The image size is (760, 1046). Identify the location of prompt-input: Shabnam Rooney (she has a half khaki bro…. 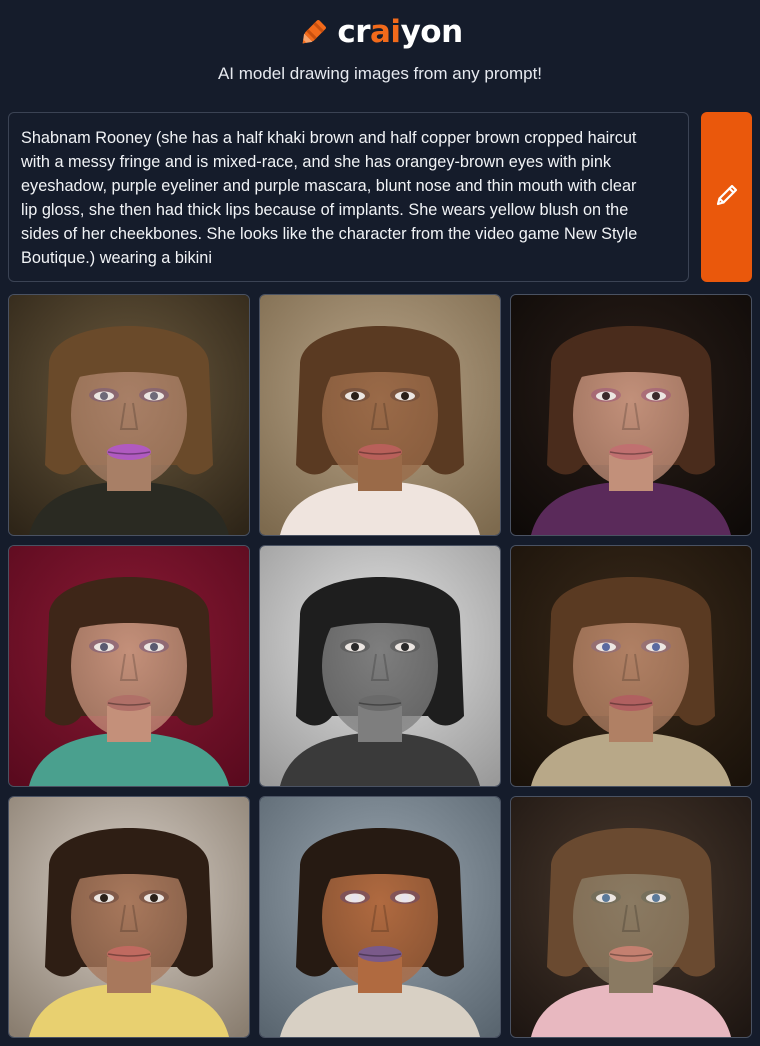
(348, 197).